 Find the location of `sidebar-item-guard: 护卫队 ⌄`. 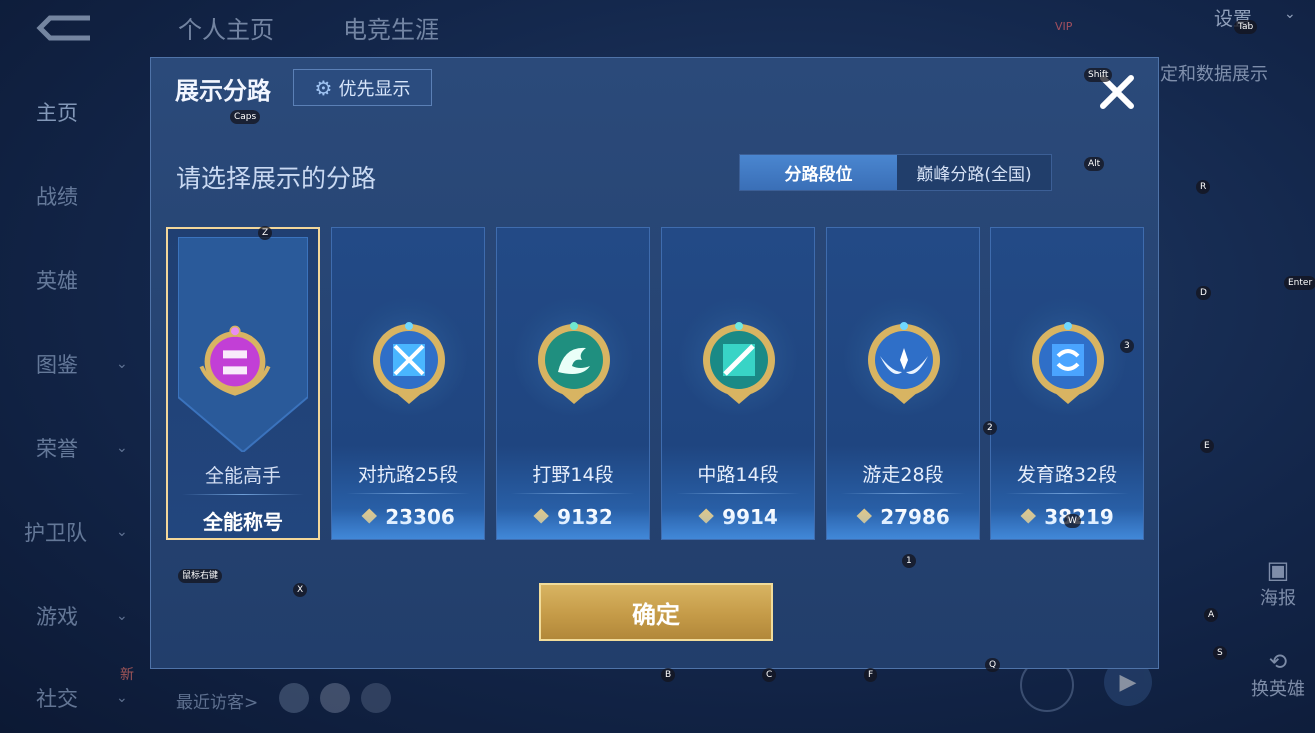

sidebar-item-guard: 护卫队 ⌄ is located at coordinates (75, 532).